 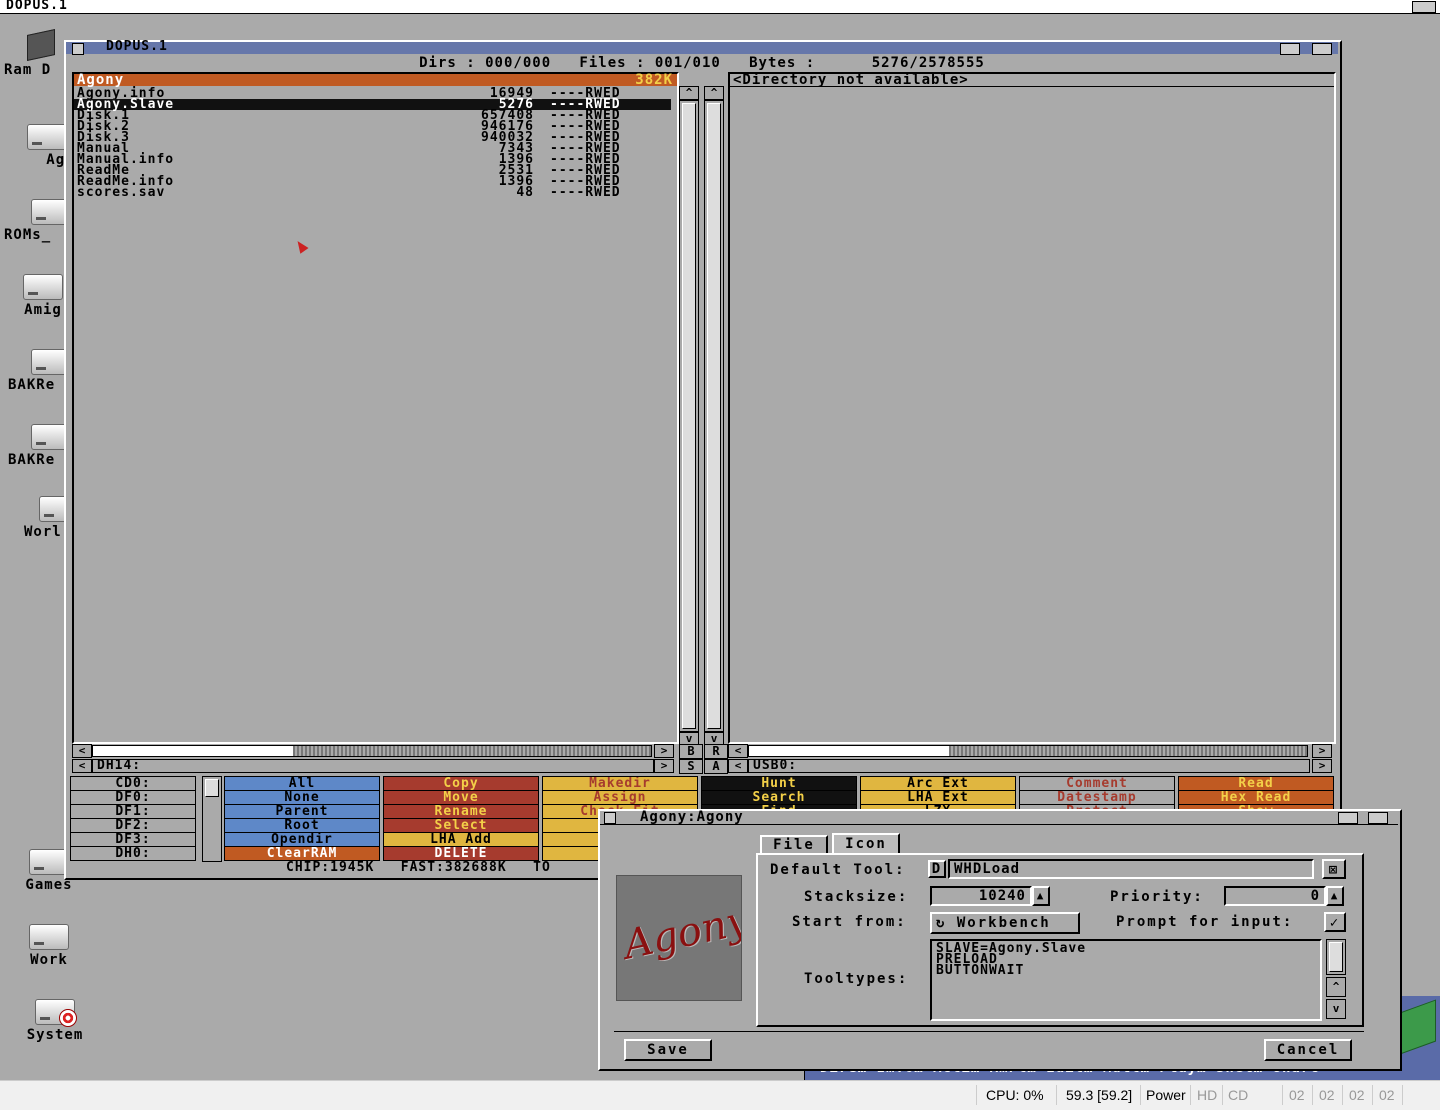 What do you see at coordinates (779, 797) in the screenshot?
I see `action-button-search: Search` at bounding box center [779, 797].